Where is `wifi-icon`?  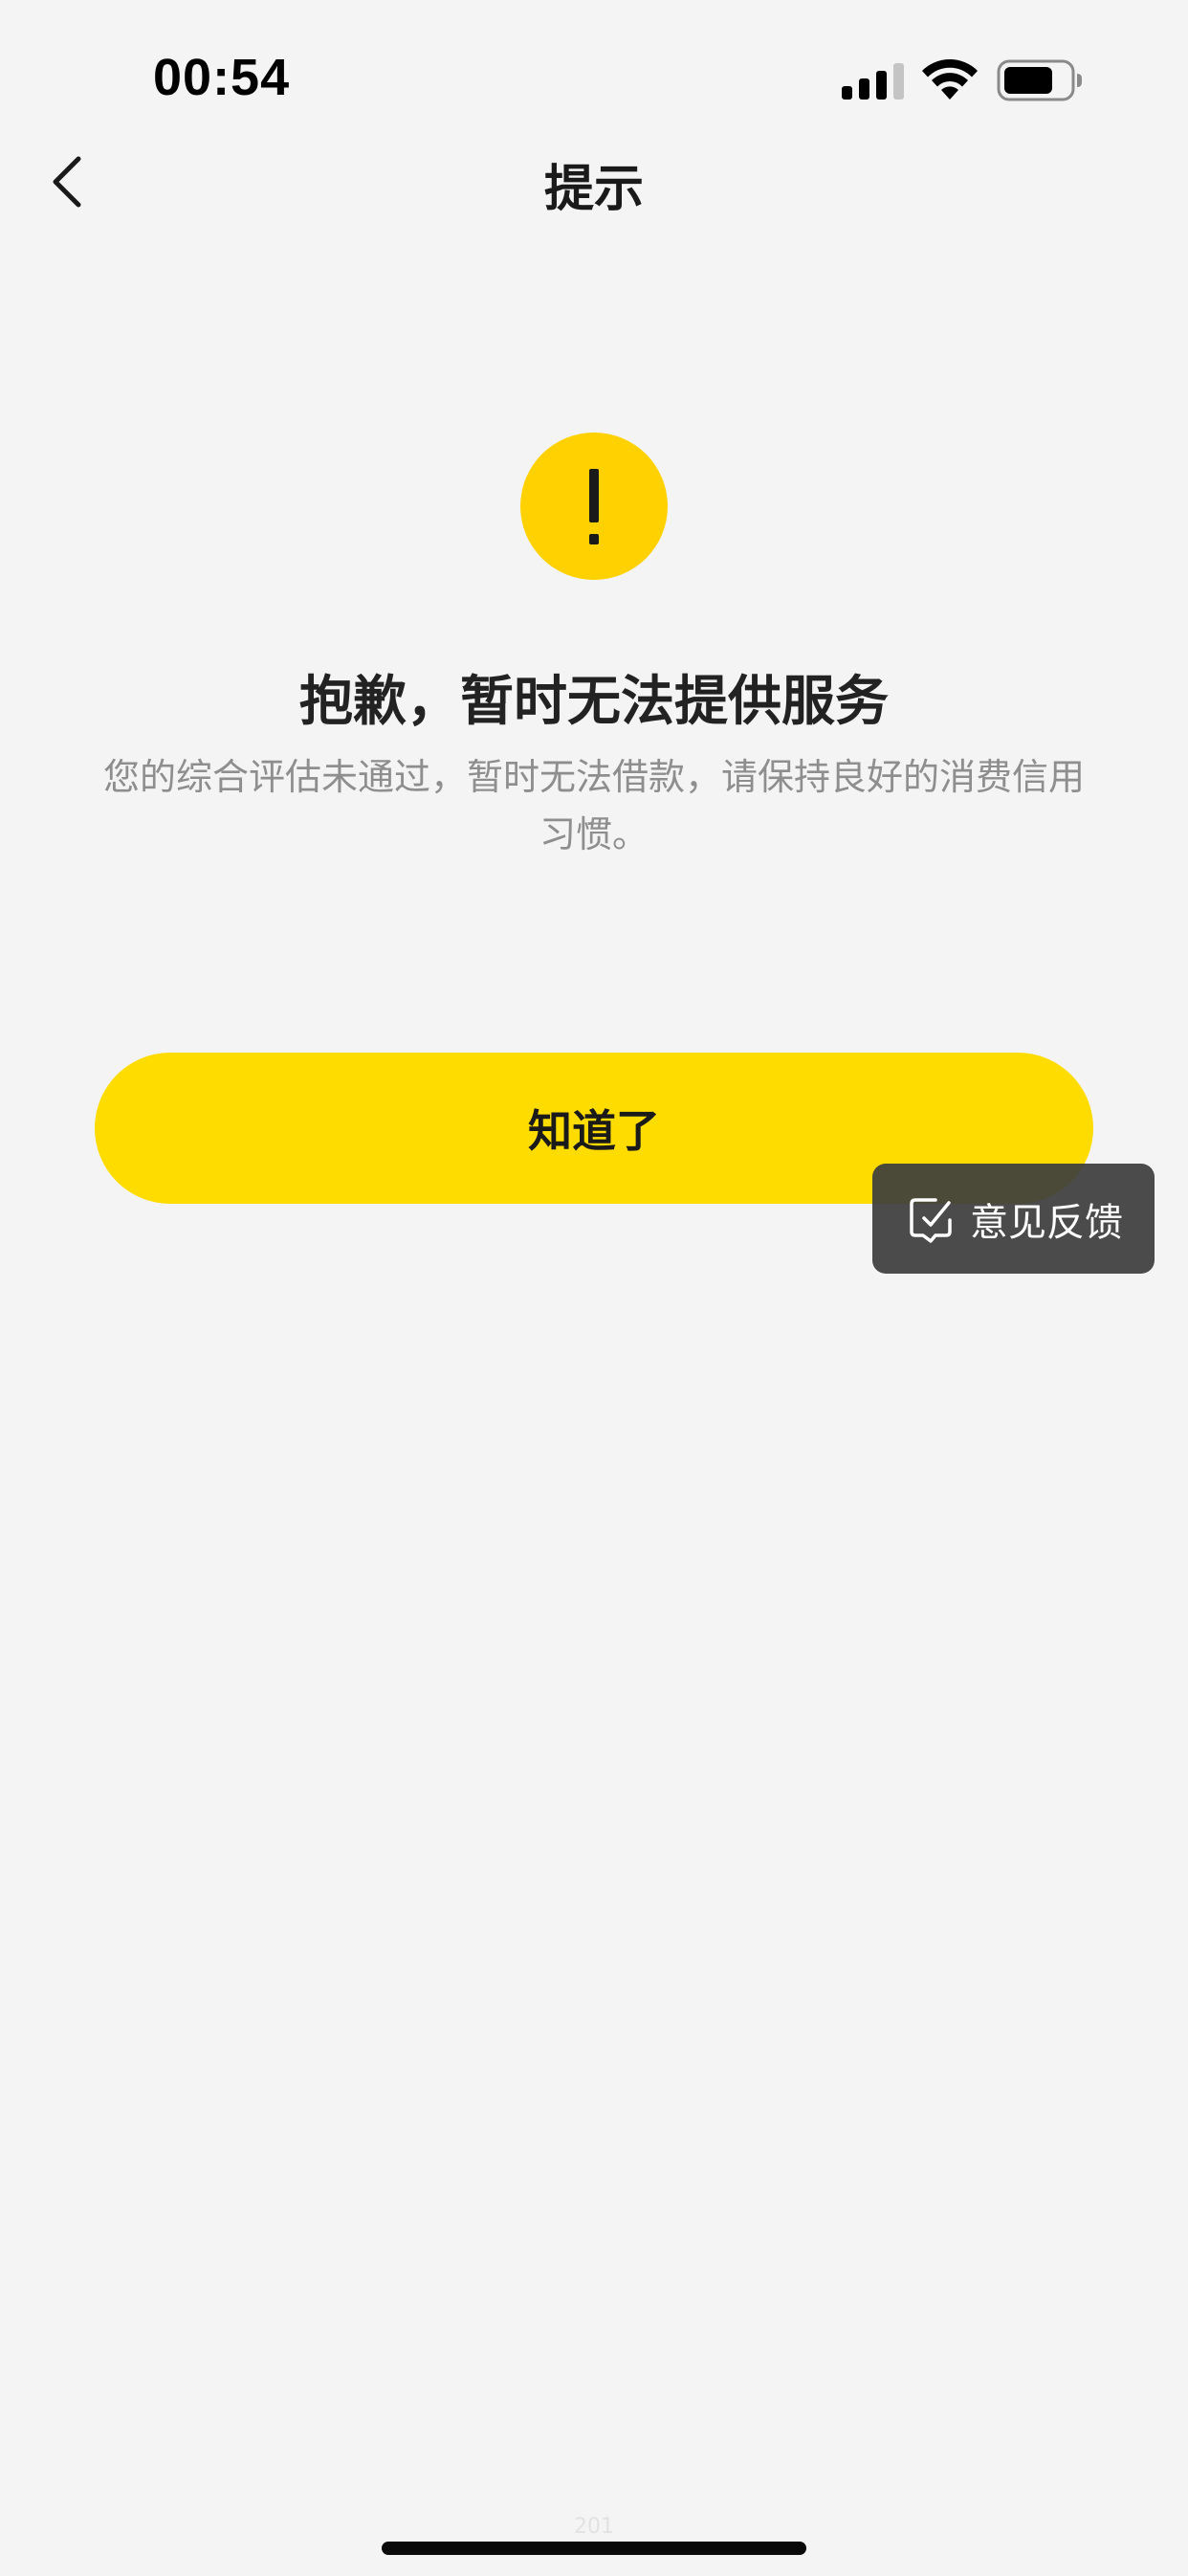 wifi-icon is located at coordinates (950, 79).